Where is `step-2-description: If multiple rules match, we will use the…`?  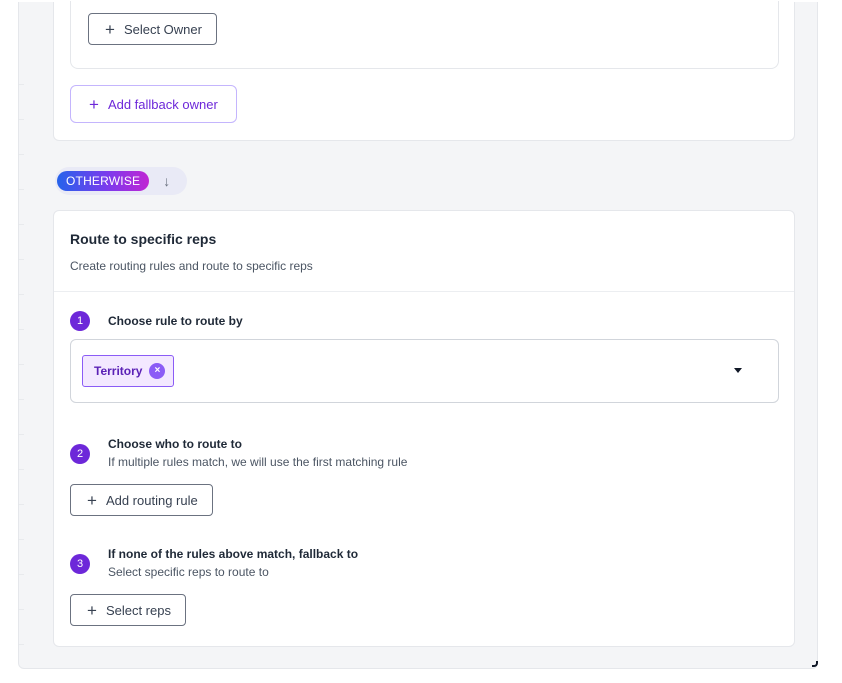
step-2-description: If multiple rules match, we will use the… is located at coordinates (258, 462).